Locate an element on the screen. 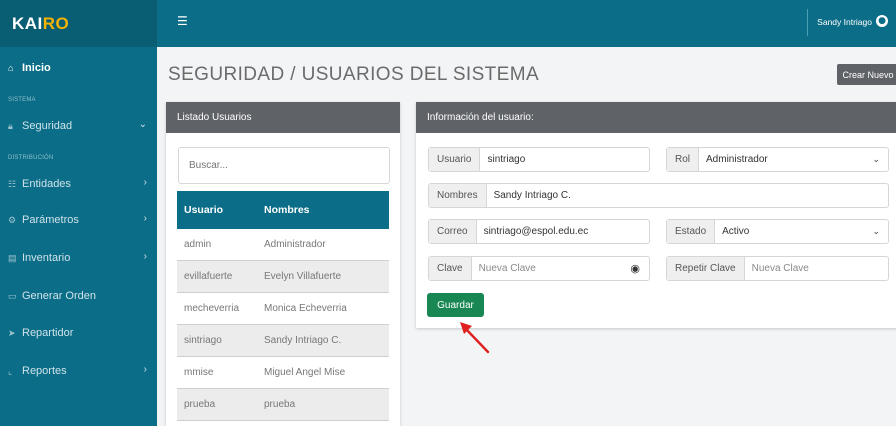 The width and height of the screenshot is (896, 426). sidebar-section-sistema: SISTEMA is located at coordinates (22, 100).